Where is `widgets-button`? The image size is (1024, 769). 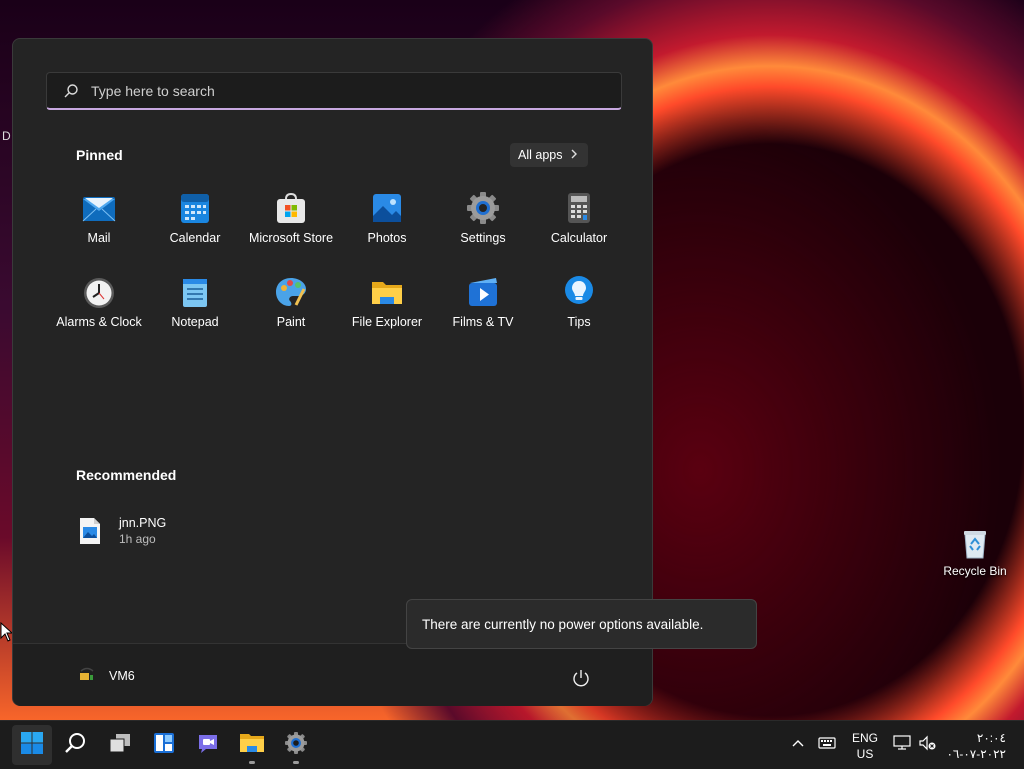
widgets-button is located at coordinates (164, 745).